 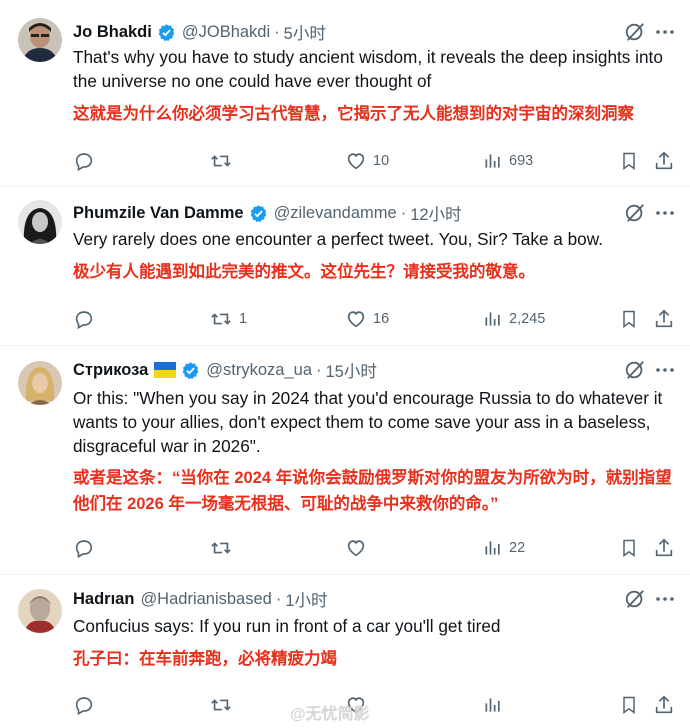 I want to click on views-button, so click(x=493, y=705).